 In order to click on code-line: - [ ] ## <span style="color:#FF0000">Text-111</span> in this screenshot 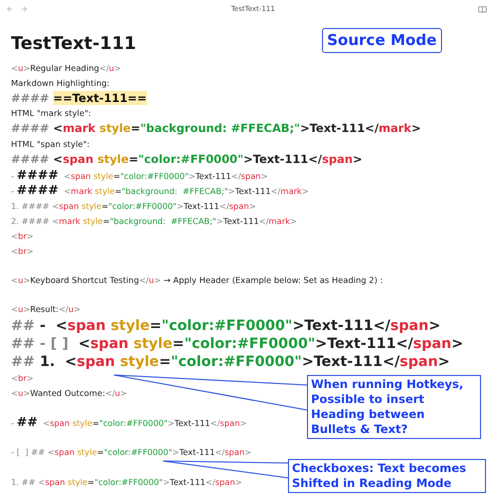, I will do `click(131, 453)`.